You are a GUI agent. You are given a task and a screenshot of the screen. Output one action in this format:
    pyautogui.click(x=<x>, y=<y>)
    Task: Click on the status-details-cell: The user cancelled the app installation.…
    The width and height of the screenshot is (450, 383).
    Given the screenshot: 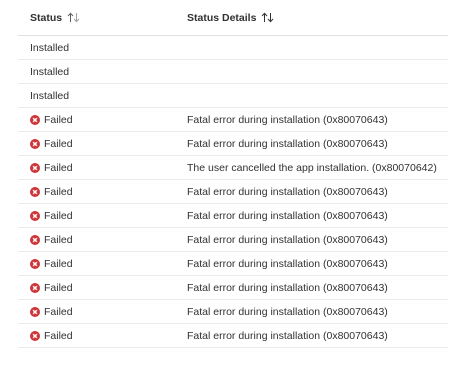 What is the action you would take?
    pyautogui.click(x=317, y=168)
    